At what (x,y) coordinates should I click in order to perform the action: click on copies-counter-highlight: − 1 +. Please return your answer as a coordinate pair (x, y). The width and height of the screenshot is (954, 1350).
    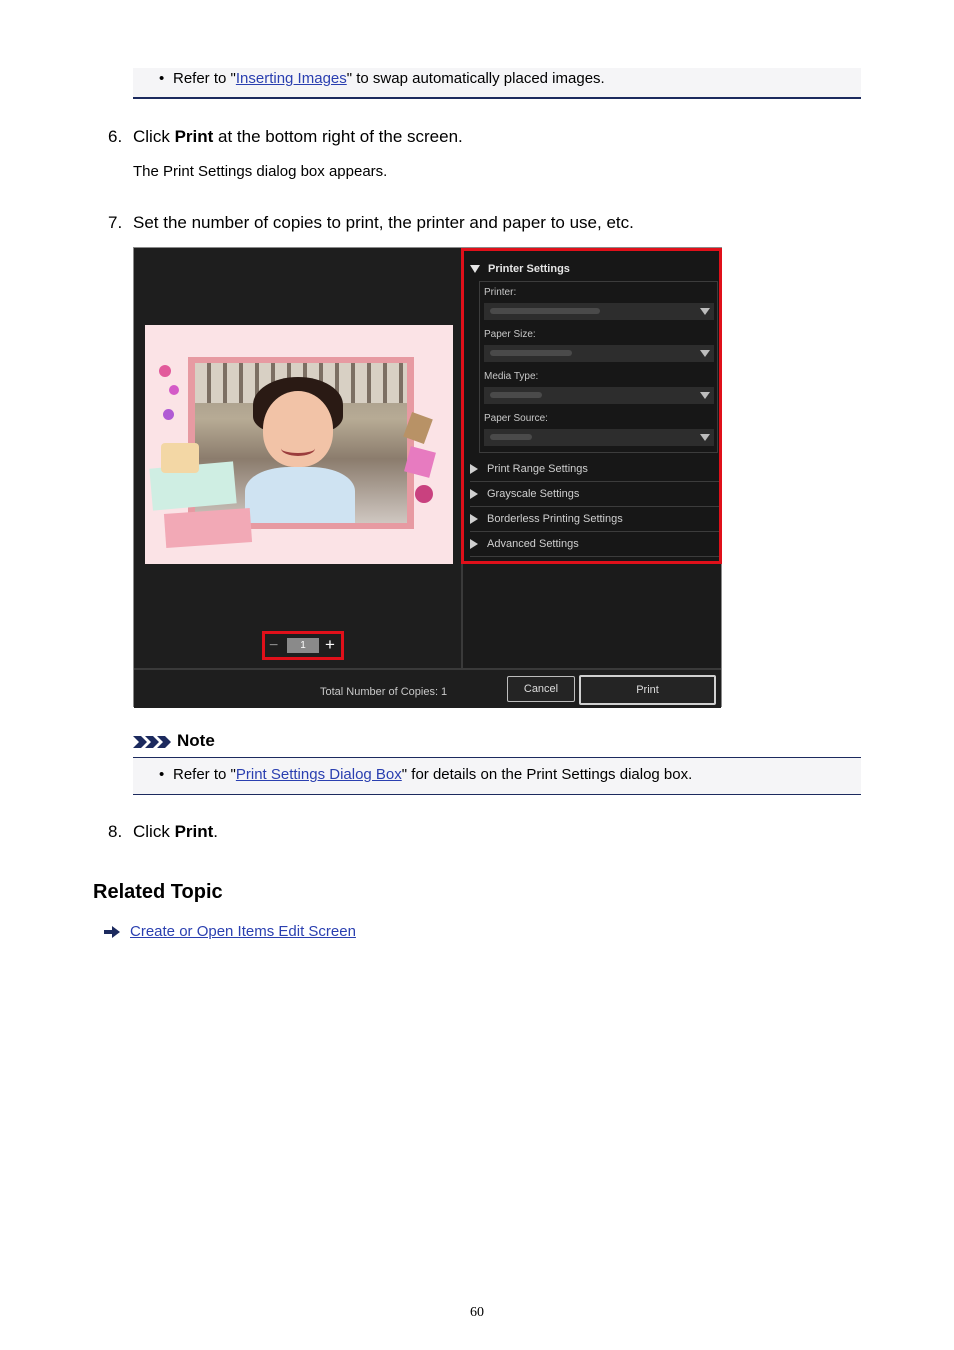
    Looking at the image, I should click on (303, 645).